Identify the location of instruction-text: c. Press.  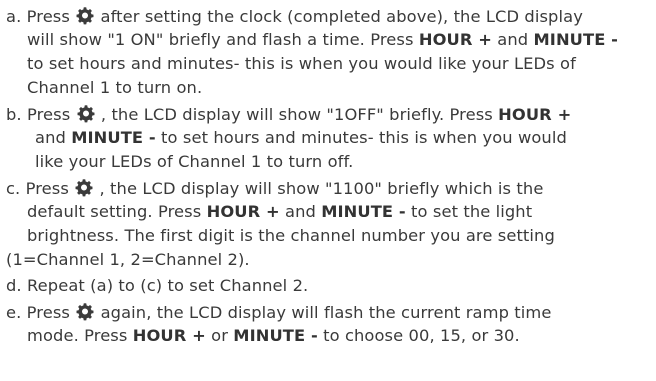
(40, 188).